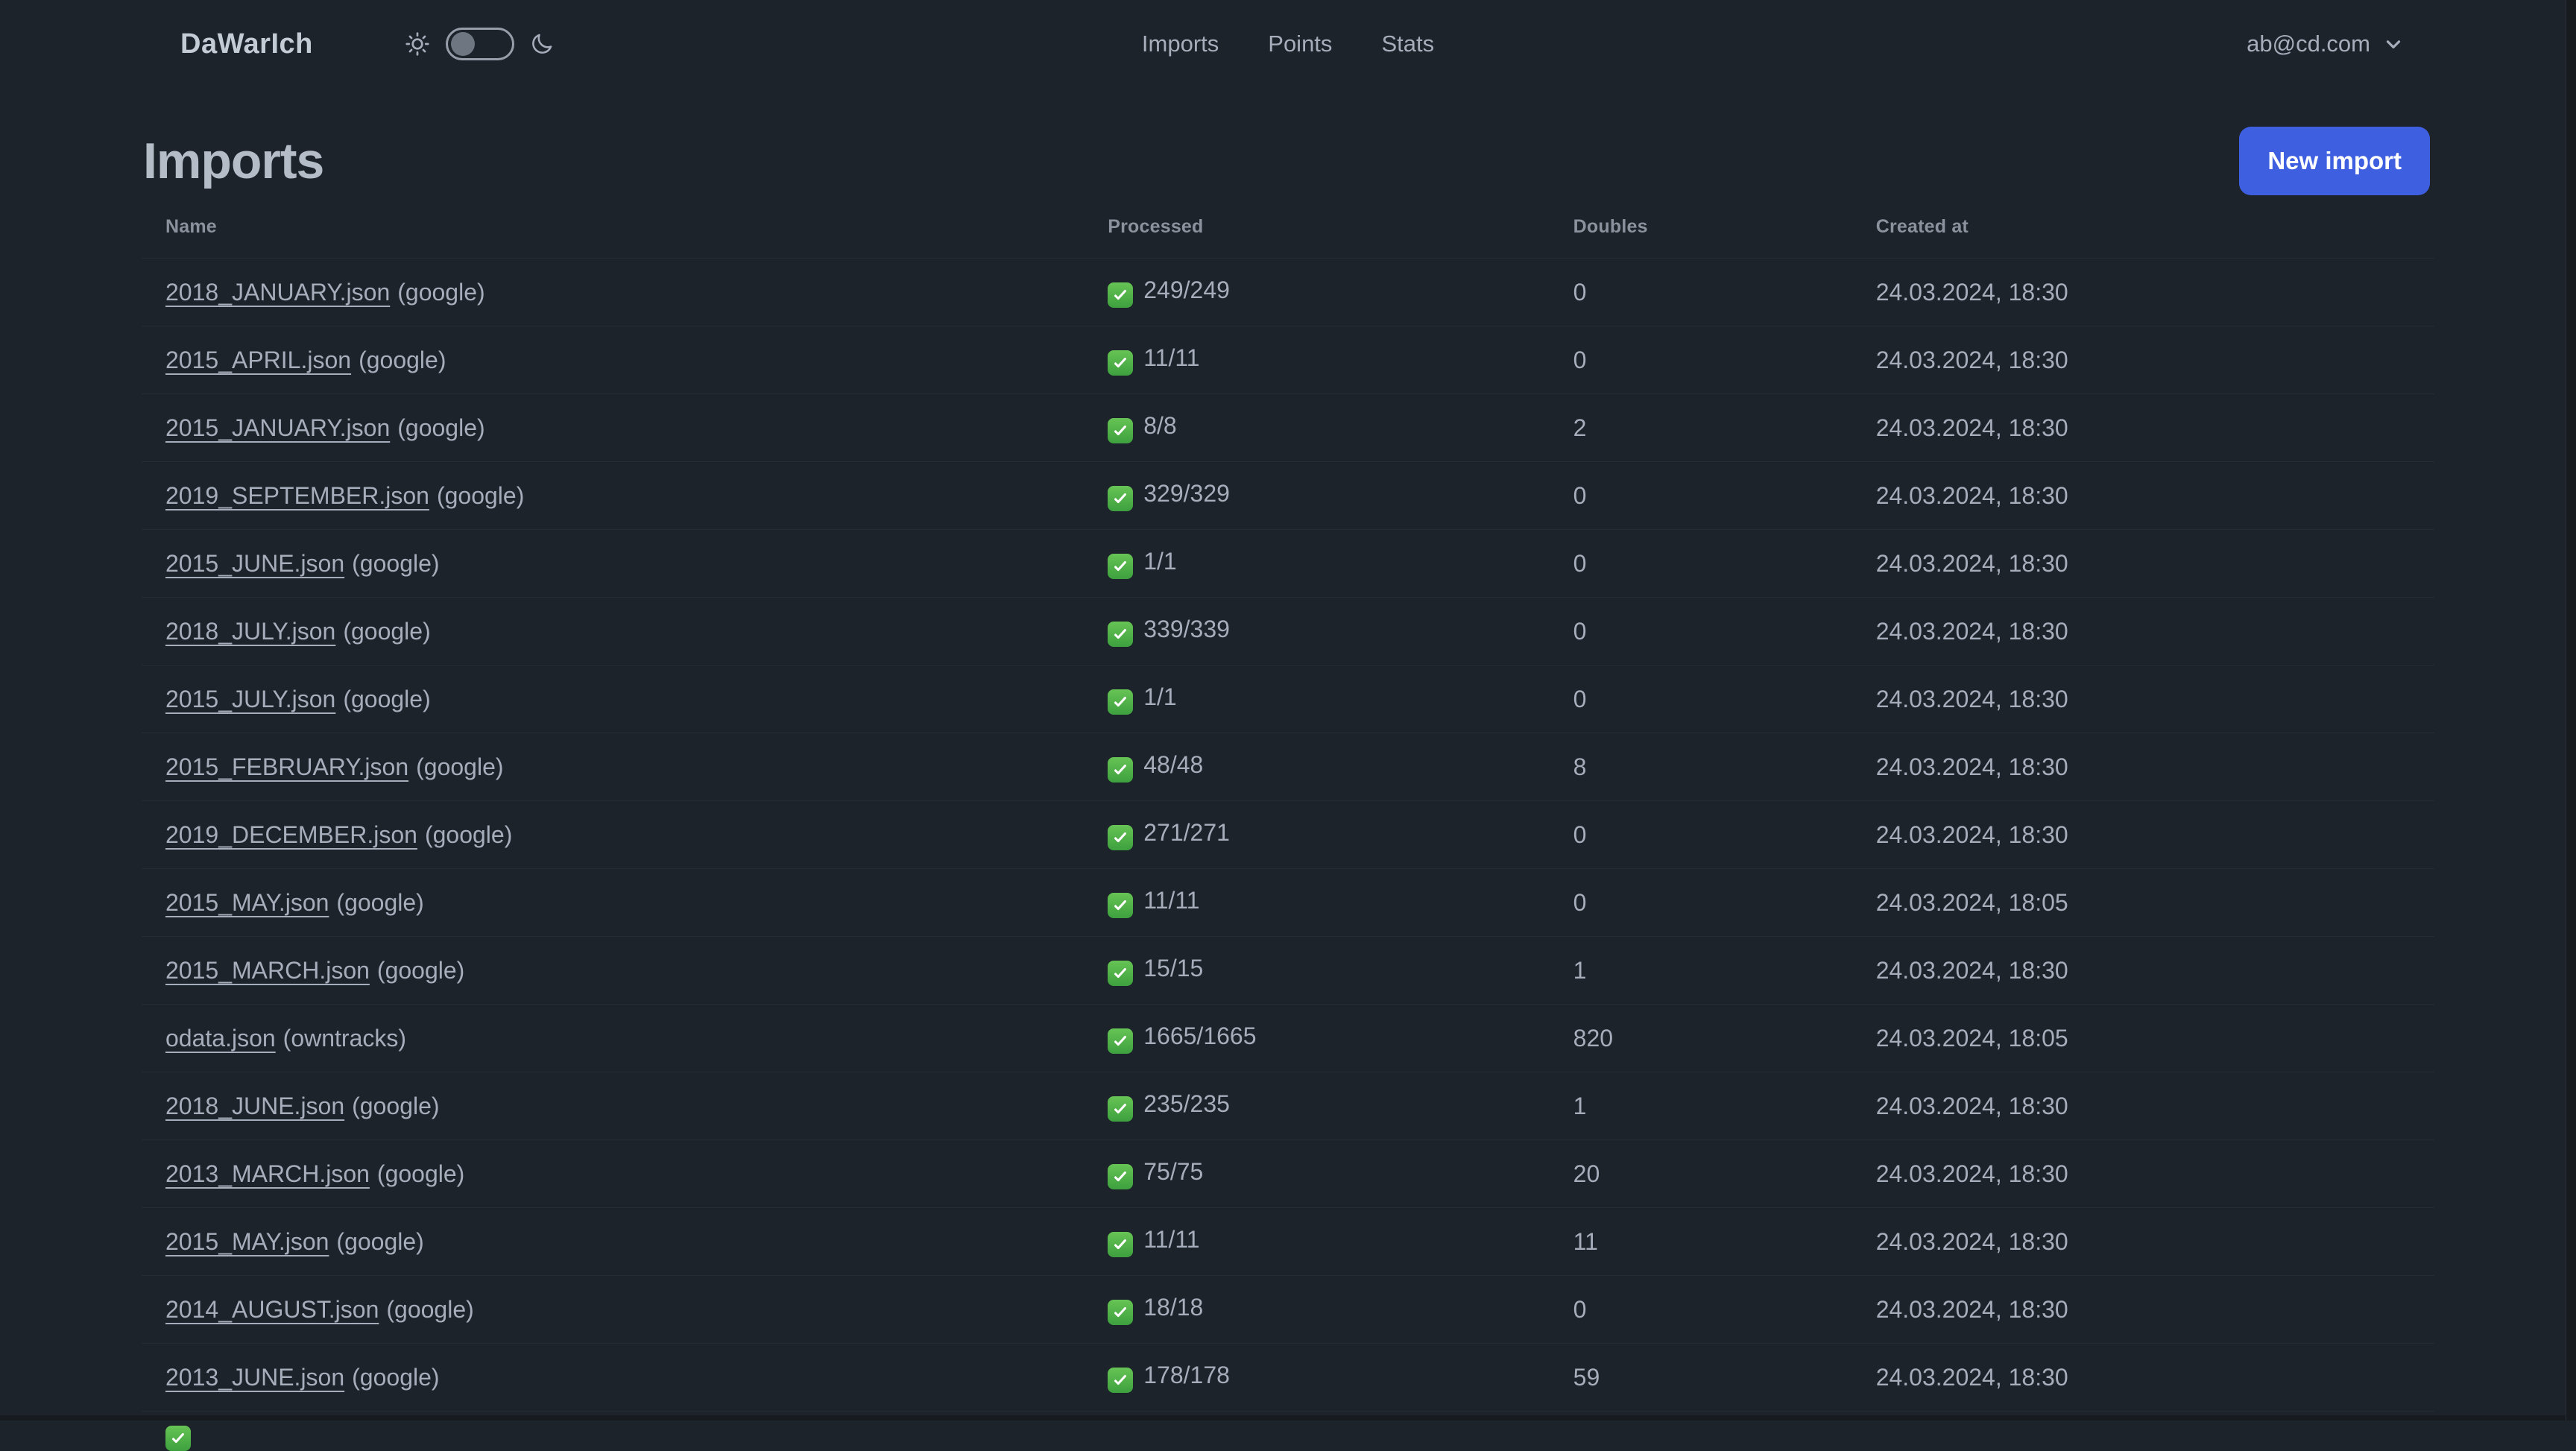 The image size is (2576, 1451). Describe the element at coordinates (277, 292) in the screenshot. I see `import-file-link: 2018_JANUARY.json` at that location.